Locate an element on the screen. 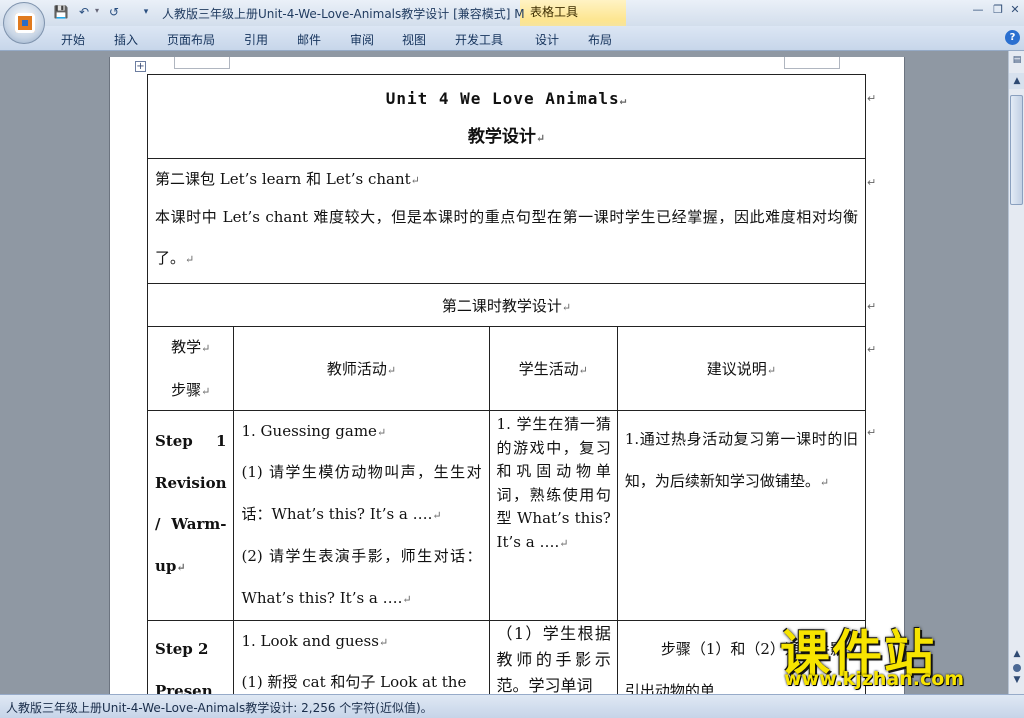  title-cell: Unit 4 We Love Animals↵ 教学设计↵ is located at coordinates (506, 116).